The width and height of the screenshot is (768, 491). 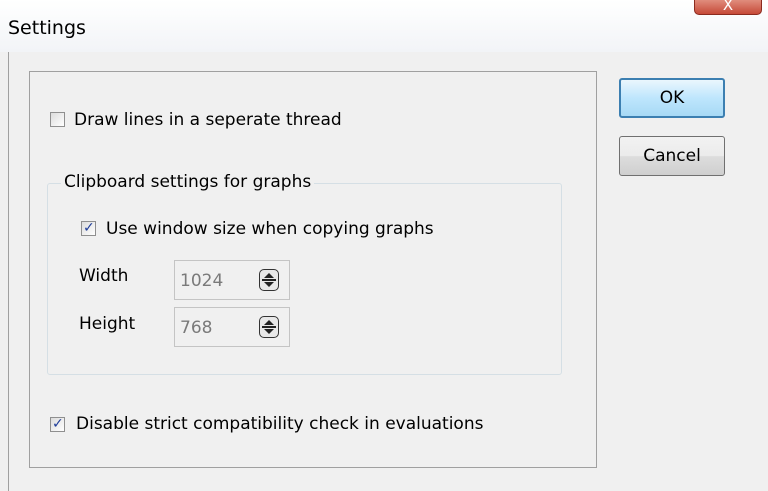 What do you see at coordinates (8, 271) in the screenshot?
I see `window-left-border` at bounding box center [8, 271].